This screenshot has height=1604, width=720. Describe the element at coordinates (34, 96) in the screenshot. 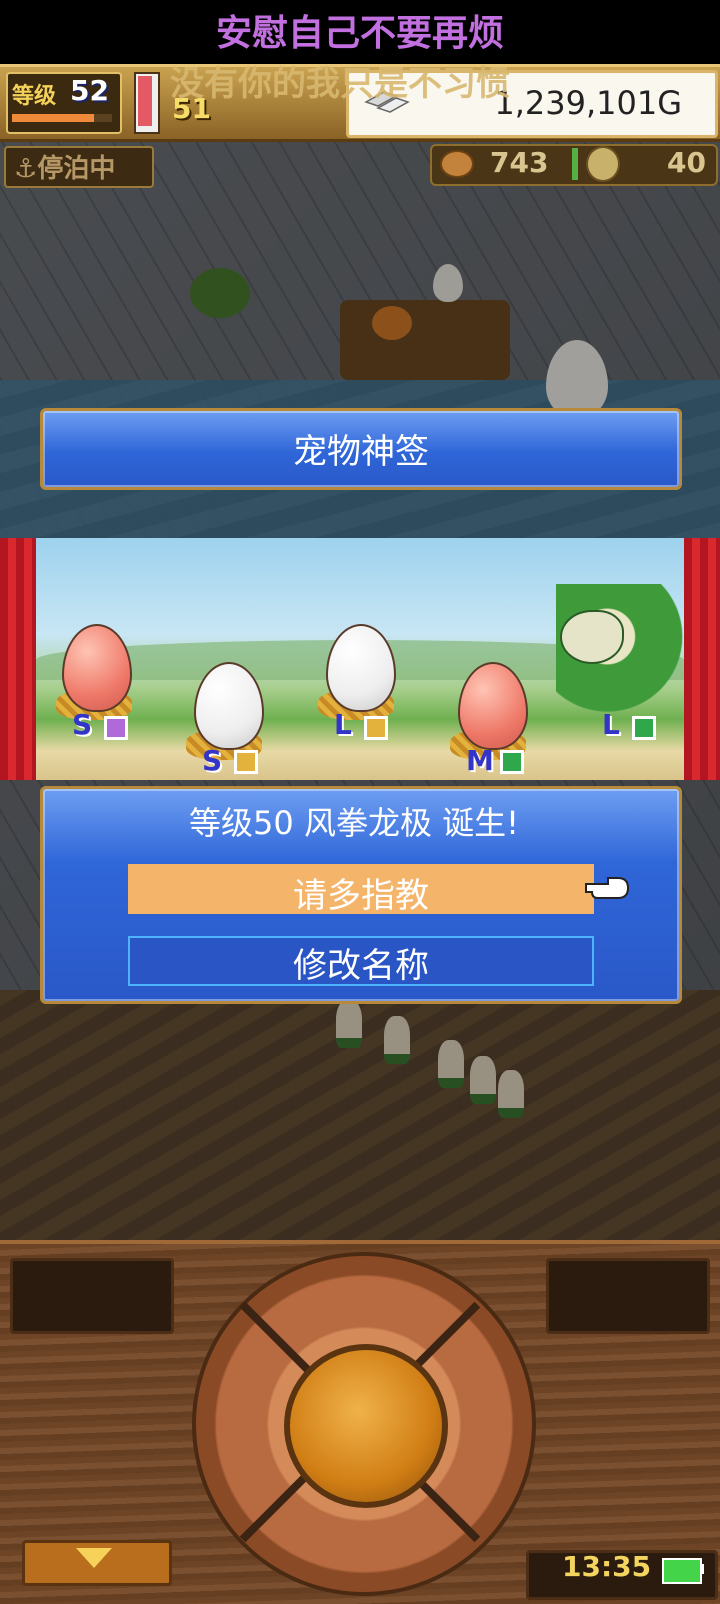

I see `level-label: 等级` at that location.